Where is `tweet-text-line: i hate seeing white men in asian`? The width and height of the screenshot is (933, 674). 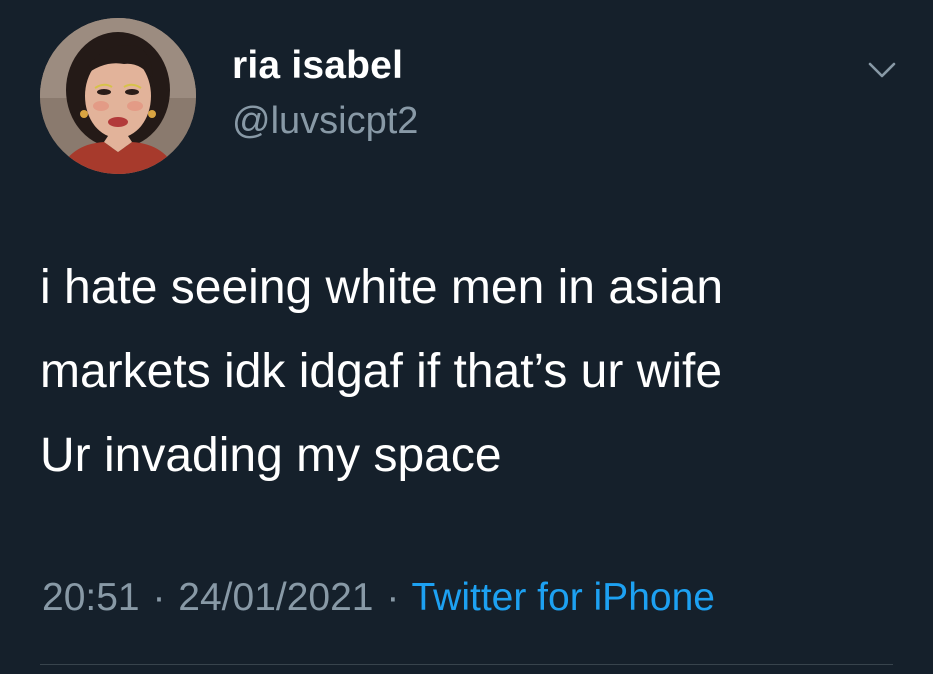 tweet-text-line: i hate seeing white men in asian is located at coordinates (382, 287).